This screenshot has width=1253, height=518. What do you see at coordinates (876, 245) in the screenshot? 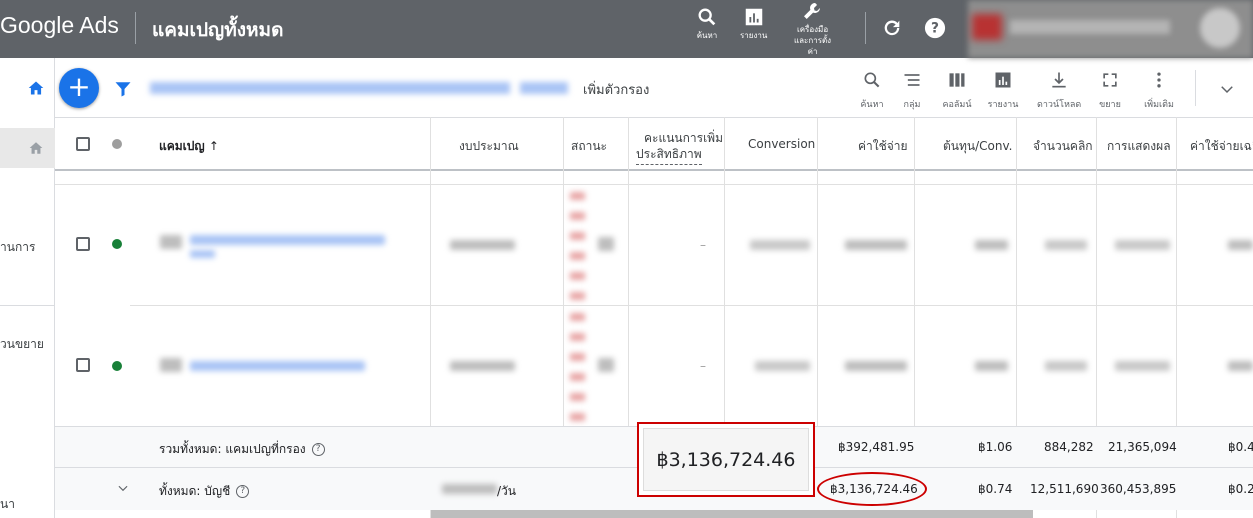
I see `cost-blurred` at bounding box center [876, 245].